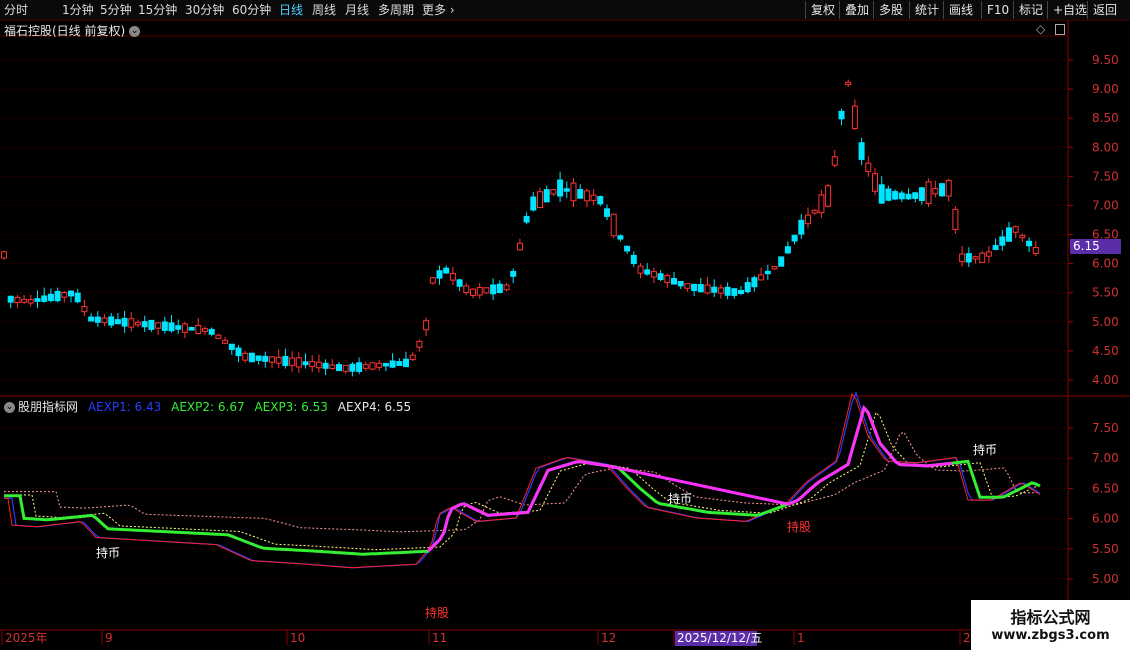 This screenshot has height=650, width=1130. I want to click on indicator-tick-label: 7.50, so click(1105, 428).